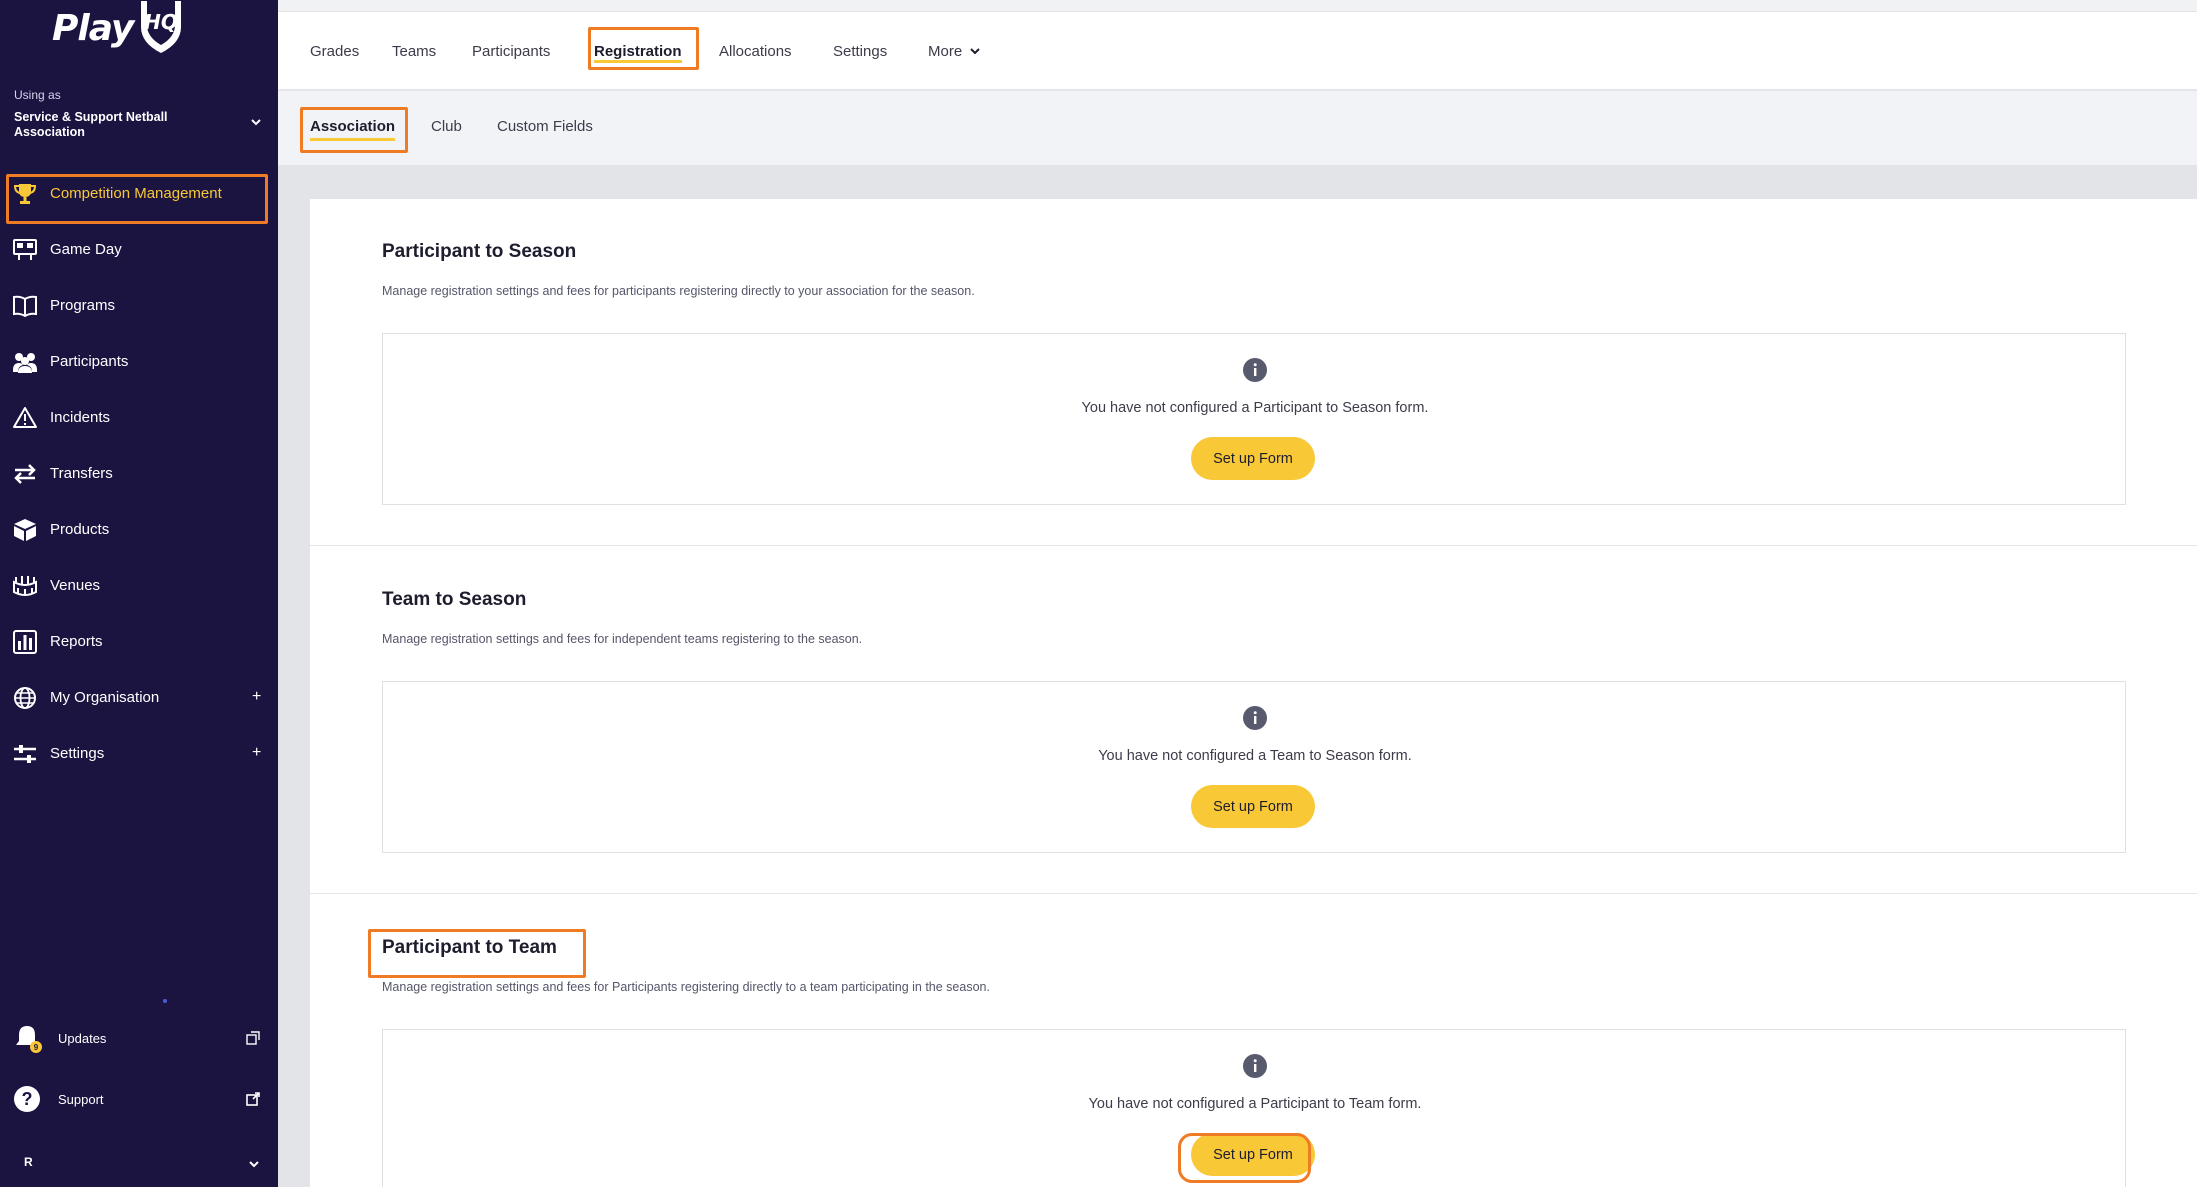  What do you see at coordinates (139, 361) in the screenshot?
I see `sidebar-item-participants: Participants` at bounding box center [139, 361].